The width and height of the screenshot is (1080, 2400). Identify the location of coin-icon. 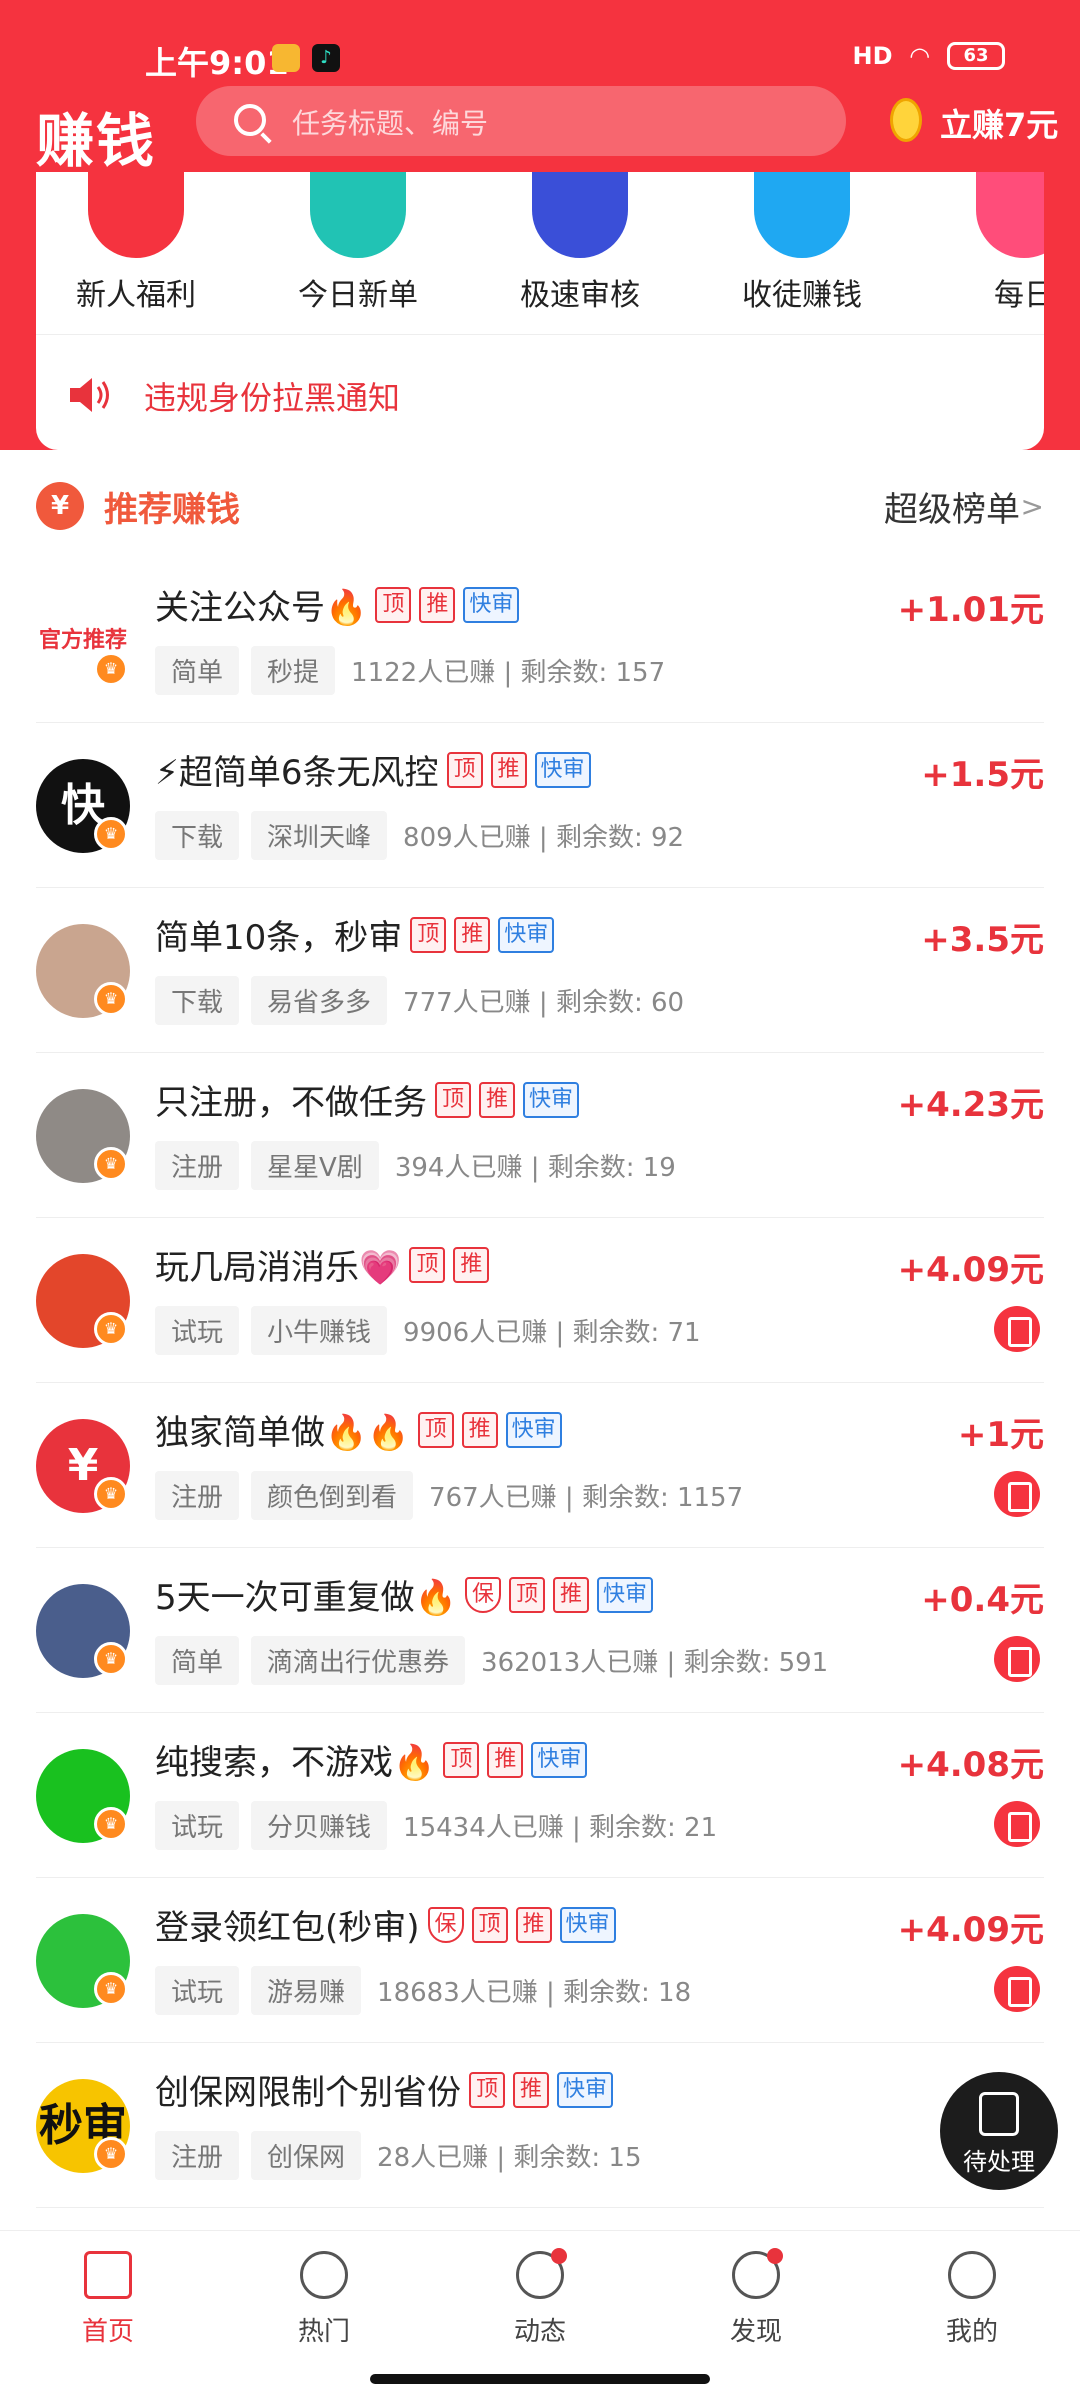
(906, 120).